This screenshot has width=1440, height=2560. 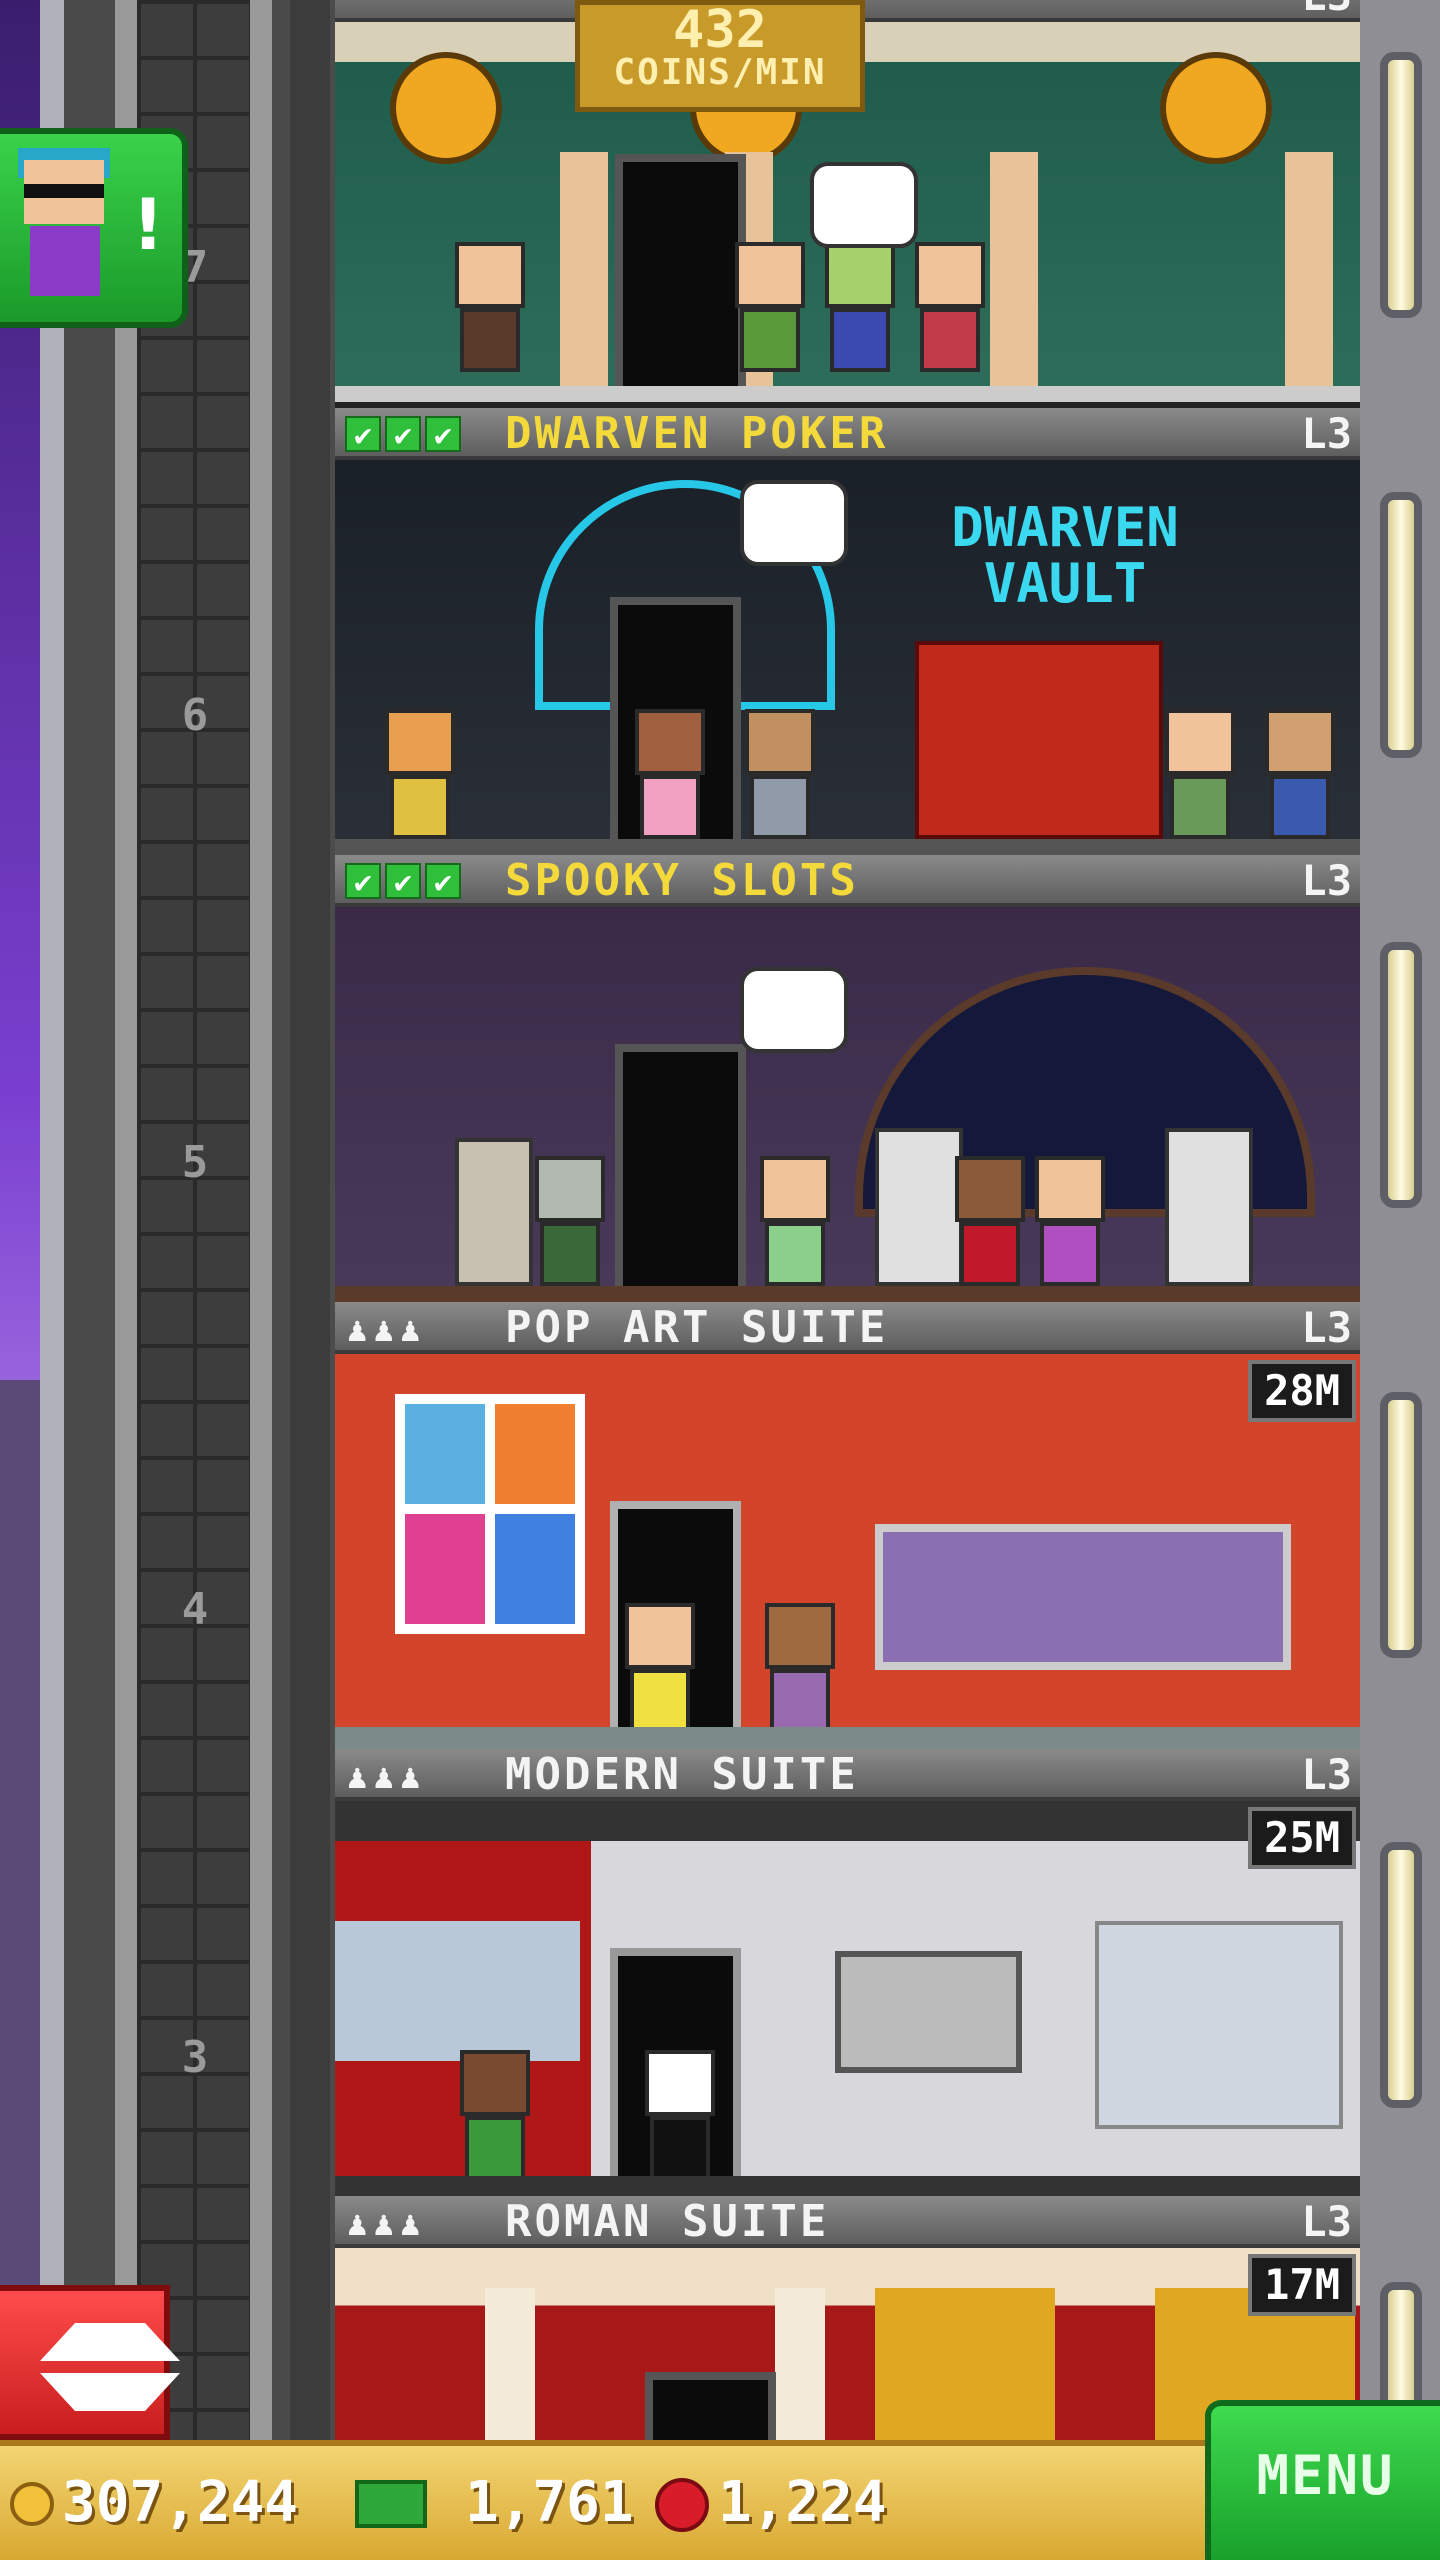 I want to click on floor-number: 6, so click(x=195, y=715).